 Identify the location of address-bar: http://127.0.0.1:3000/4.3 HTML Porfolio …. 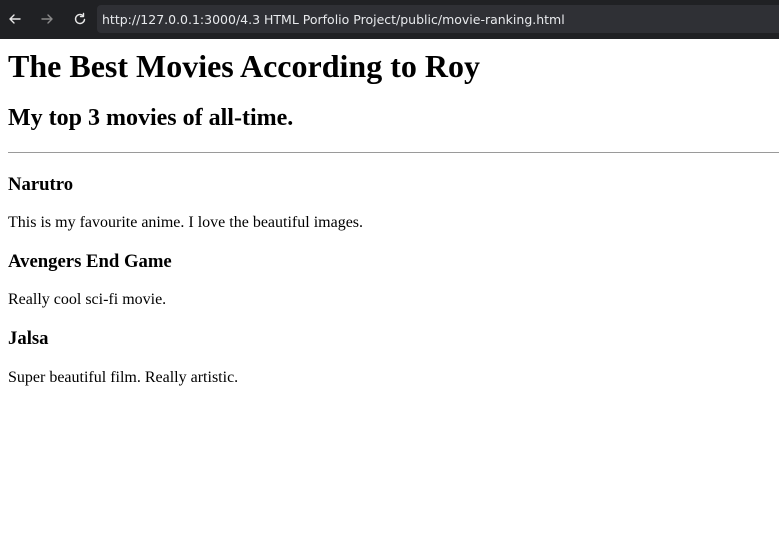
(438, 19).